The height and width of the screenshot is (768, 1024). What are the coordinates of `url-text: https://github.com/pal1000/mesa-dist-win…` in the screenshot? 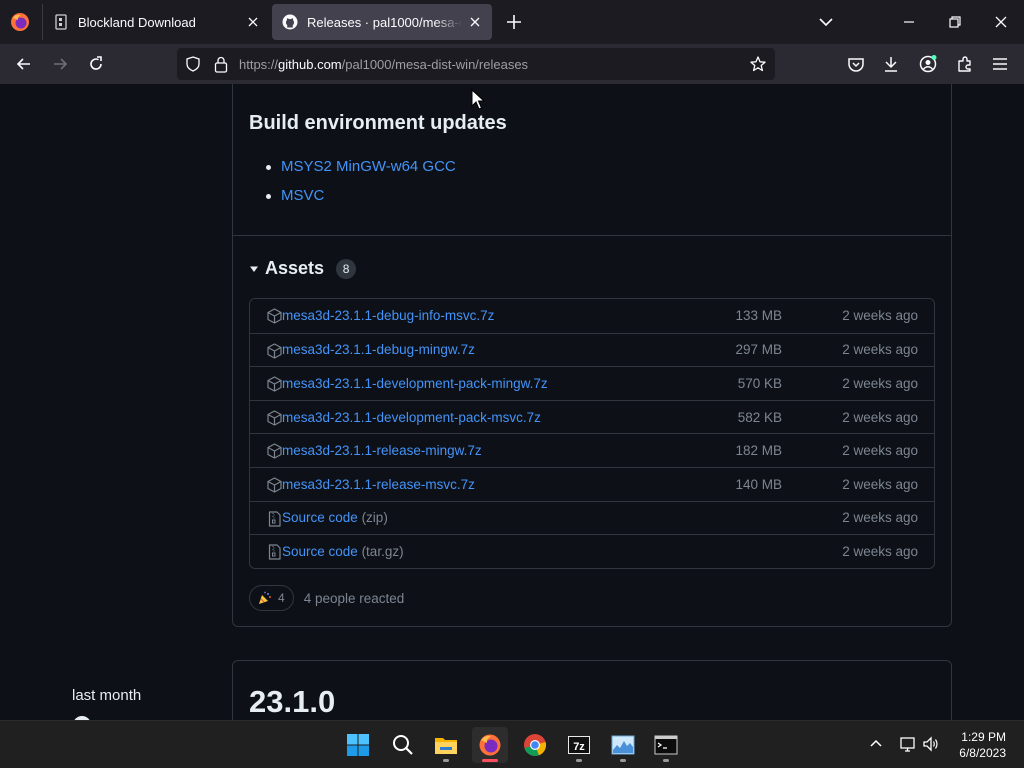 It's located at (383, 64).